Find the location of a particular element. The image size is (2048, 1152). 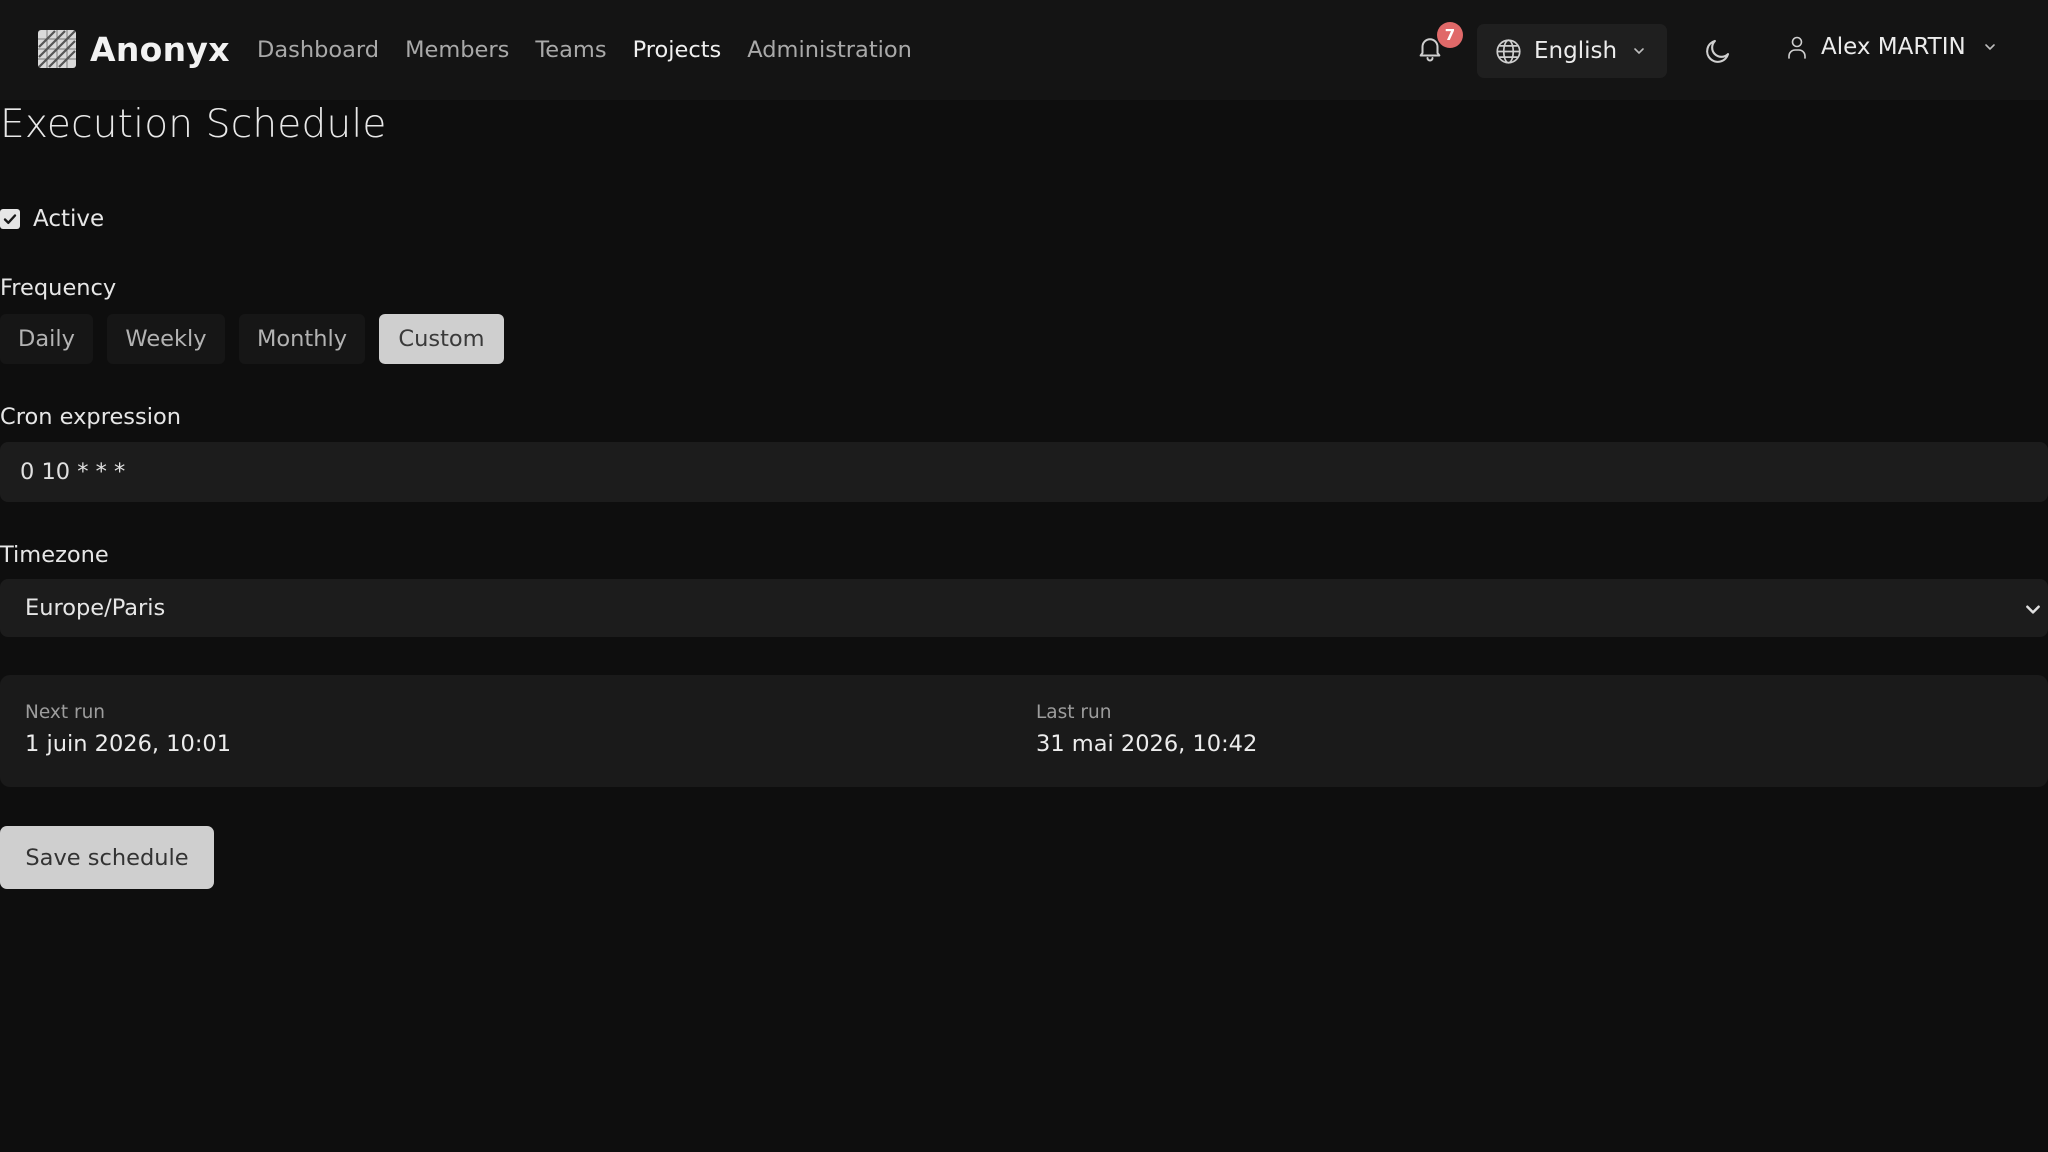

user-name: Alex MARTIN is located at coordinates (1893, 47).